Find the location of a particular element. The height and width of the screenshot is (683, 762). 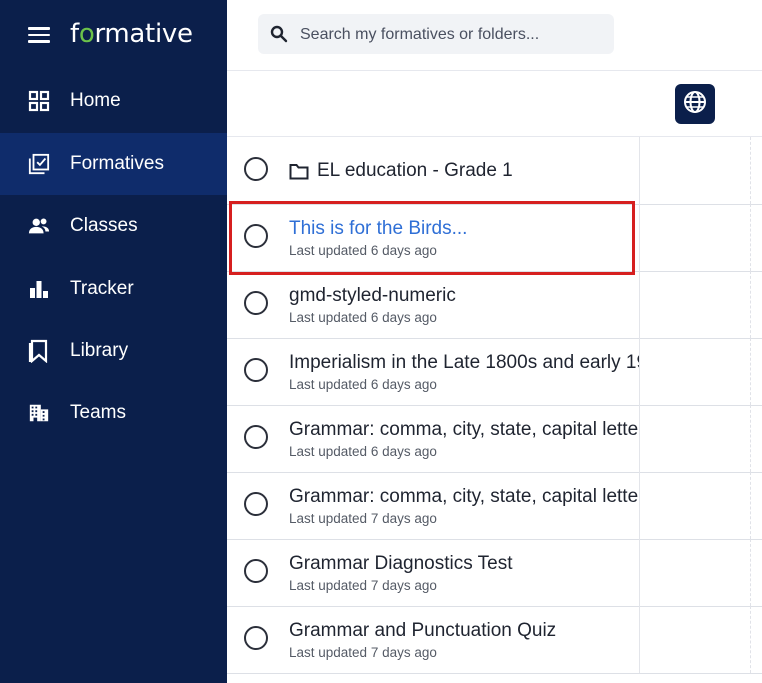

sidebar-item-tracker: Tracker is located at coordinates (113, 289).